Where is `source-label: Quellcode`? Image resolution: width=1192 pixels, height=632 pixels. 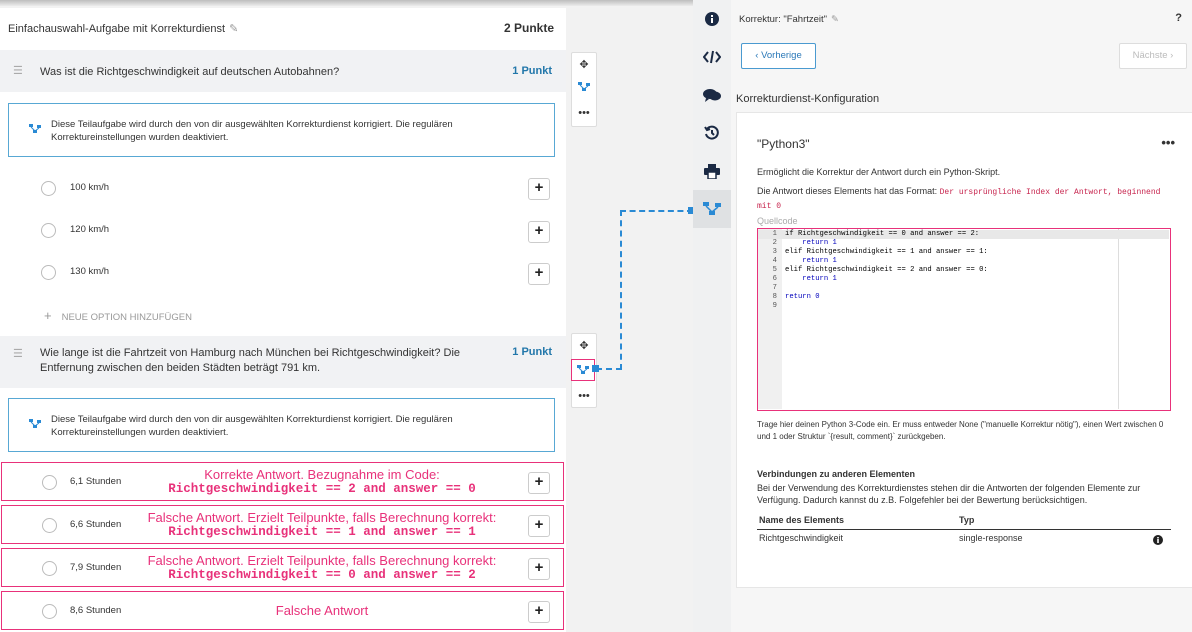
source-label: Quellcode is located at coordinates (777, 221).